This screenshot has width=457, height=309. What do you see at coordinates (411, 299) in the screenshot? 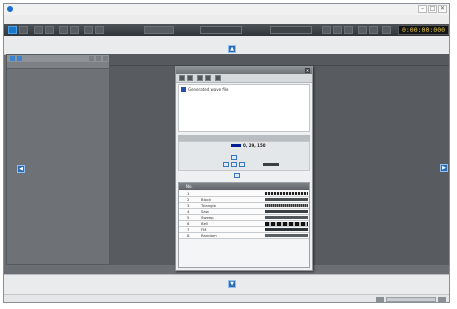
I see `zoom-slider` at bounding box center [411, 299].